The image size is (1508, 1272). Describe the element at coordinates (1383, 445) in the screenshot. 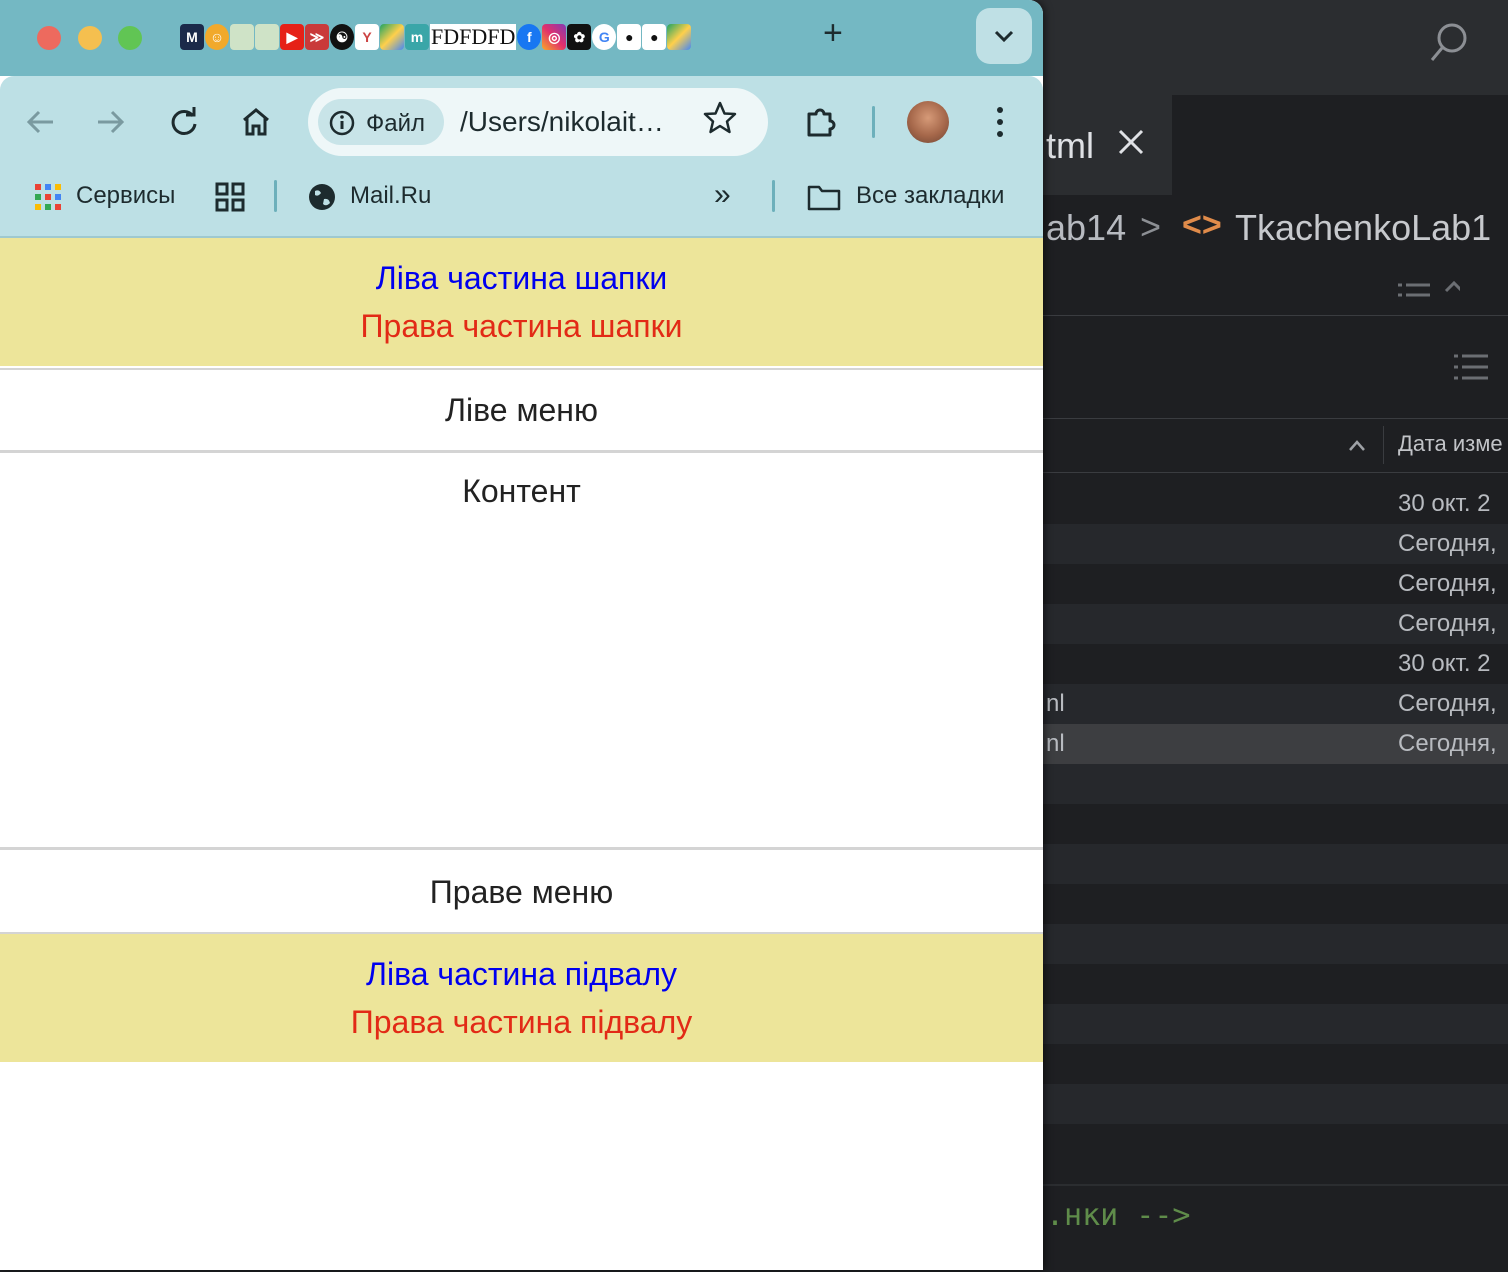

I see `column-divider` at that location.